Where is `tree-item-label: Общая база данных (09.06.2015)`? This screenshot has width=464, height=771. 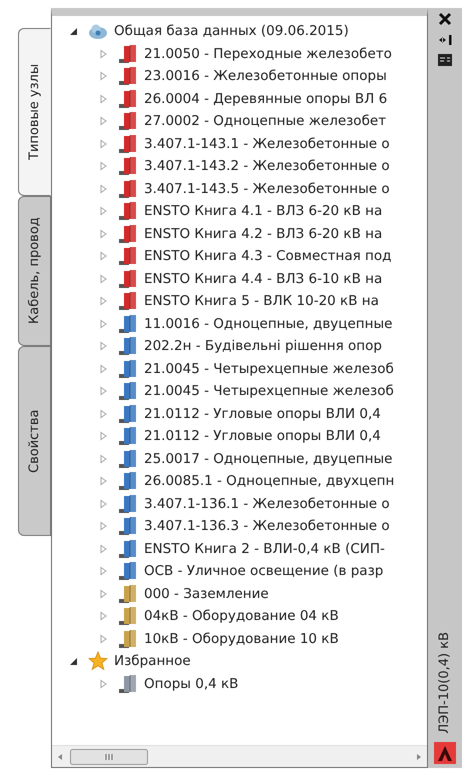 tree-item-label: Общая база данных (09.06.2015) is located at coordinates (231, 31).